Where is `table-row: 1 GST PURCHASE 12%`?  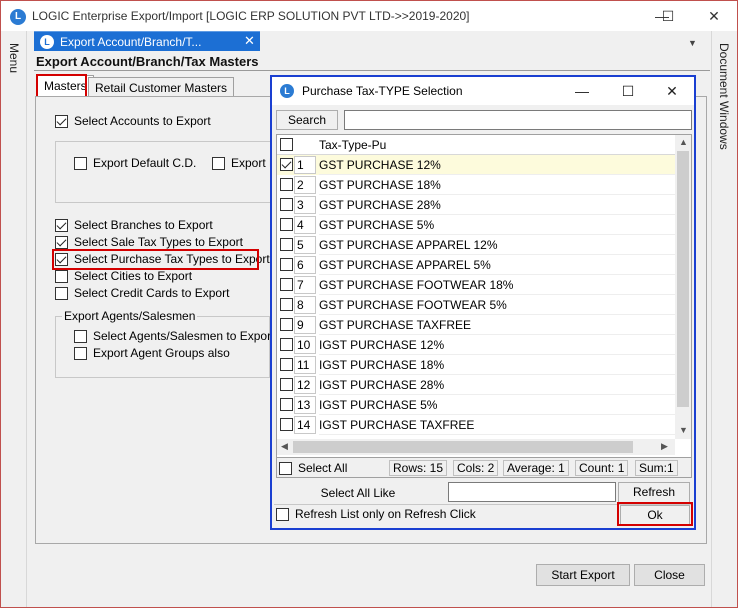
table-row: 1 GST PURCHASE 12% is located at coordinates (476, 165).